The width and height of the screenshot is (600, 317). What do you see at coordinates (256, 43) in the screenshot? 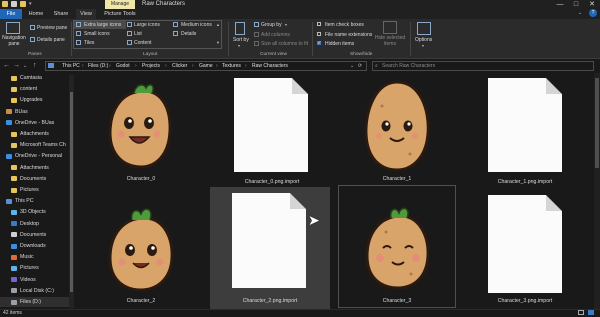
I see `size-columns-icon` at bounding box center [256, 43].